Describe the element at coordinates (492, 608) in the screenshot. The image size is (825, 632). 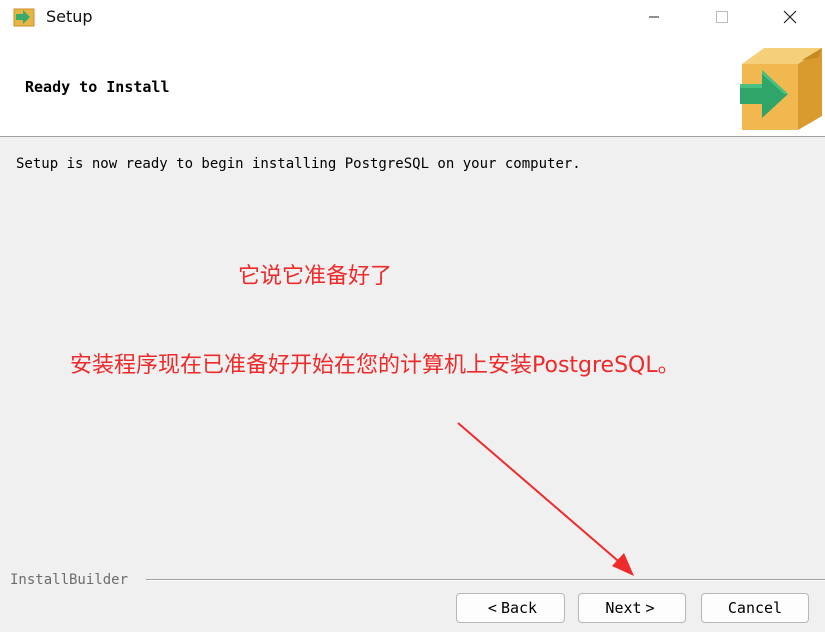
I see `chevron-left-icon: <` at that location.